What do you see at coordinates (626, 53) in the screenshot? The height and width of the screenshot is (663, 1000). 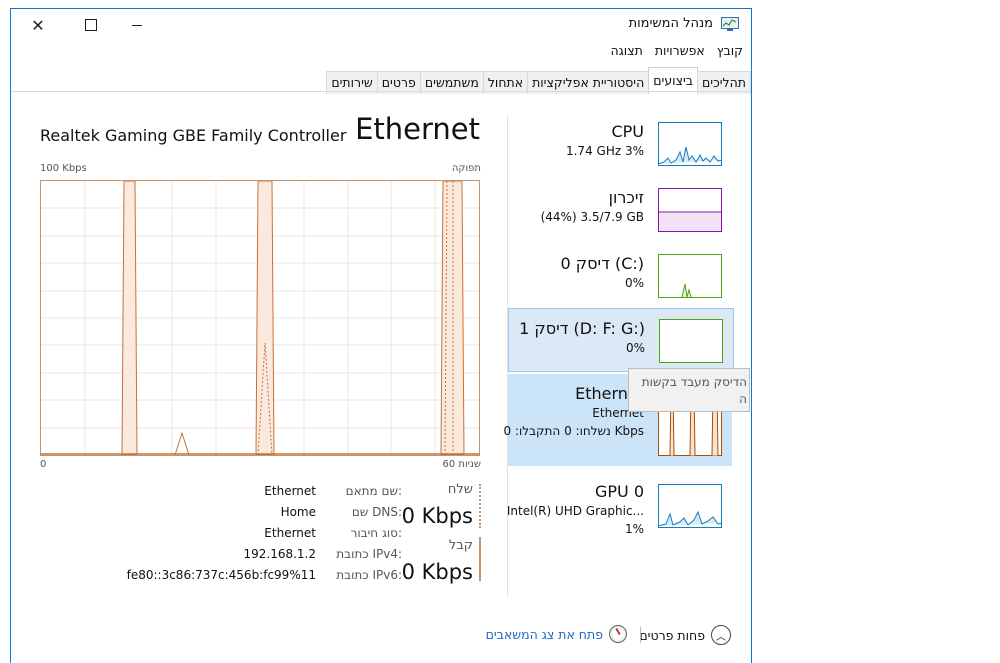 I see `menu-view: תצוגה` at bounding box center [626, 53].